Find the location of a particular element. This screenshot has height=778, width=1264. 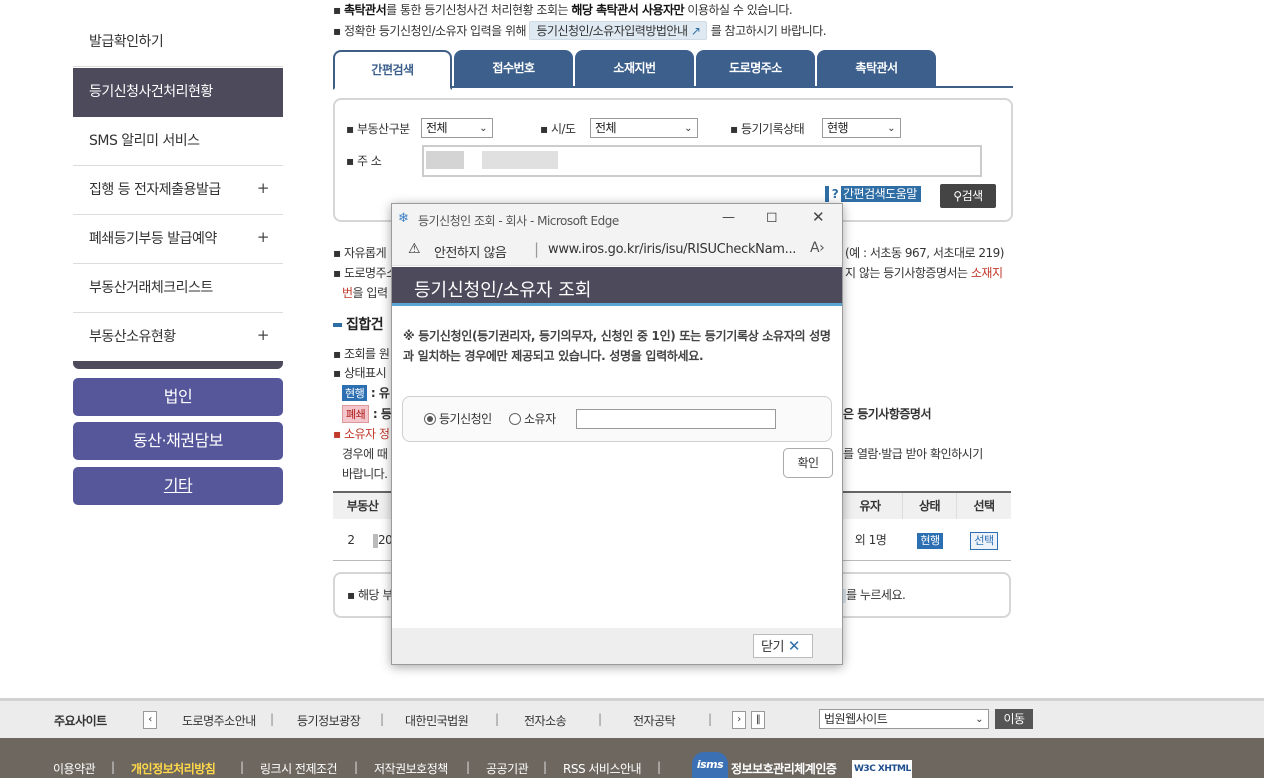

copyright-link: 저작권보호정책 is located at coordinates (411, 768).